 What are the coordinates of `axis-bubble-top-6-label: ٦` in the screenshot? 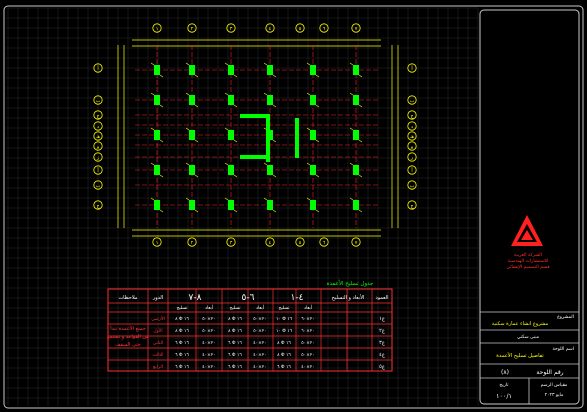 It's located at (324, 29).